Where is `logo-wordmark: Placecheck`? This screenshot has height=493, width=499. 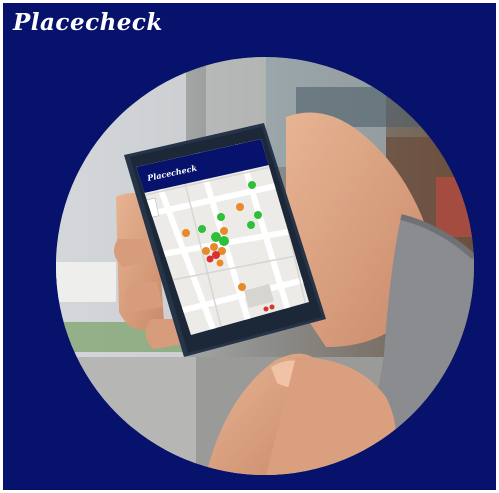 logo-wordmark: Placecheck is located at coordinates (88, 22).